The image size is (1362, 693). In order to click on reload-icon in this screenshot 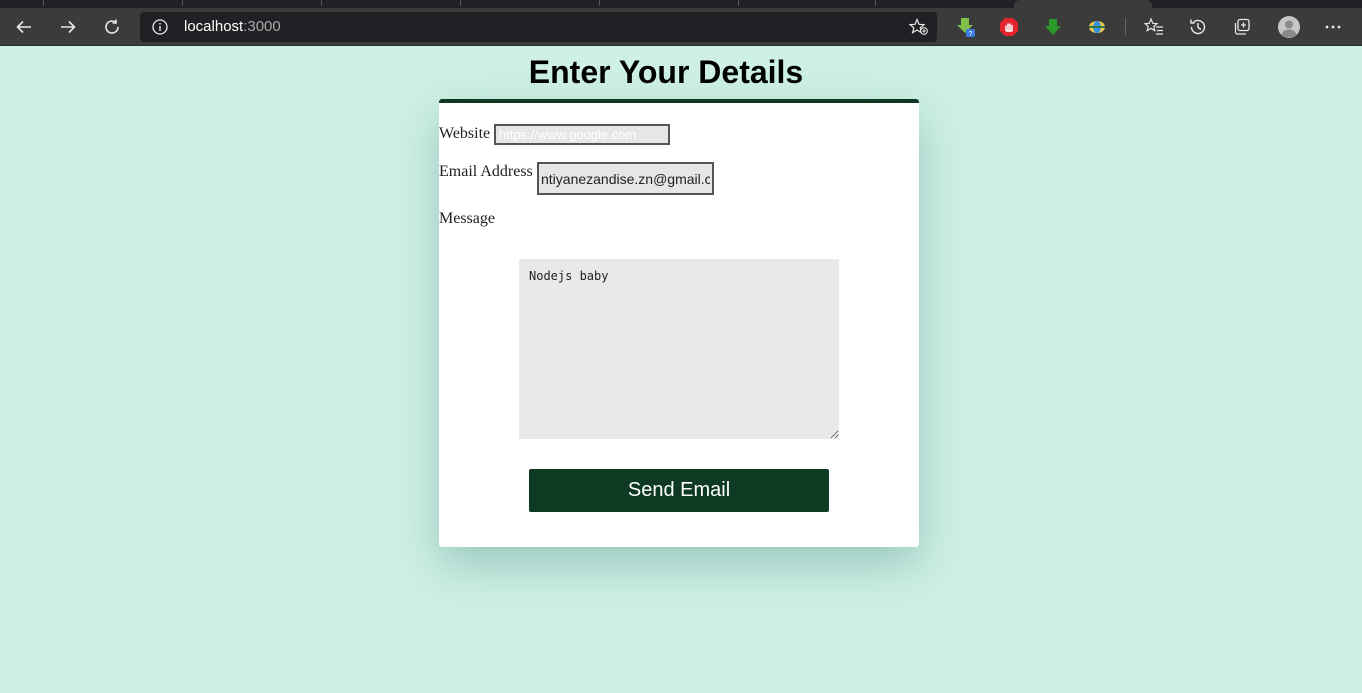, I will do `click(112, 26)`.